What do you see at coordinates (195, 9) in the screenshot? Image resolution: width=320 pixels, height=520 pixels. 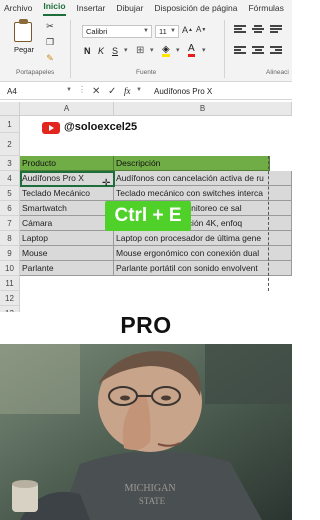 I see `tab-disposicion: Disposición de página` at bounding box center [195, 9].